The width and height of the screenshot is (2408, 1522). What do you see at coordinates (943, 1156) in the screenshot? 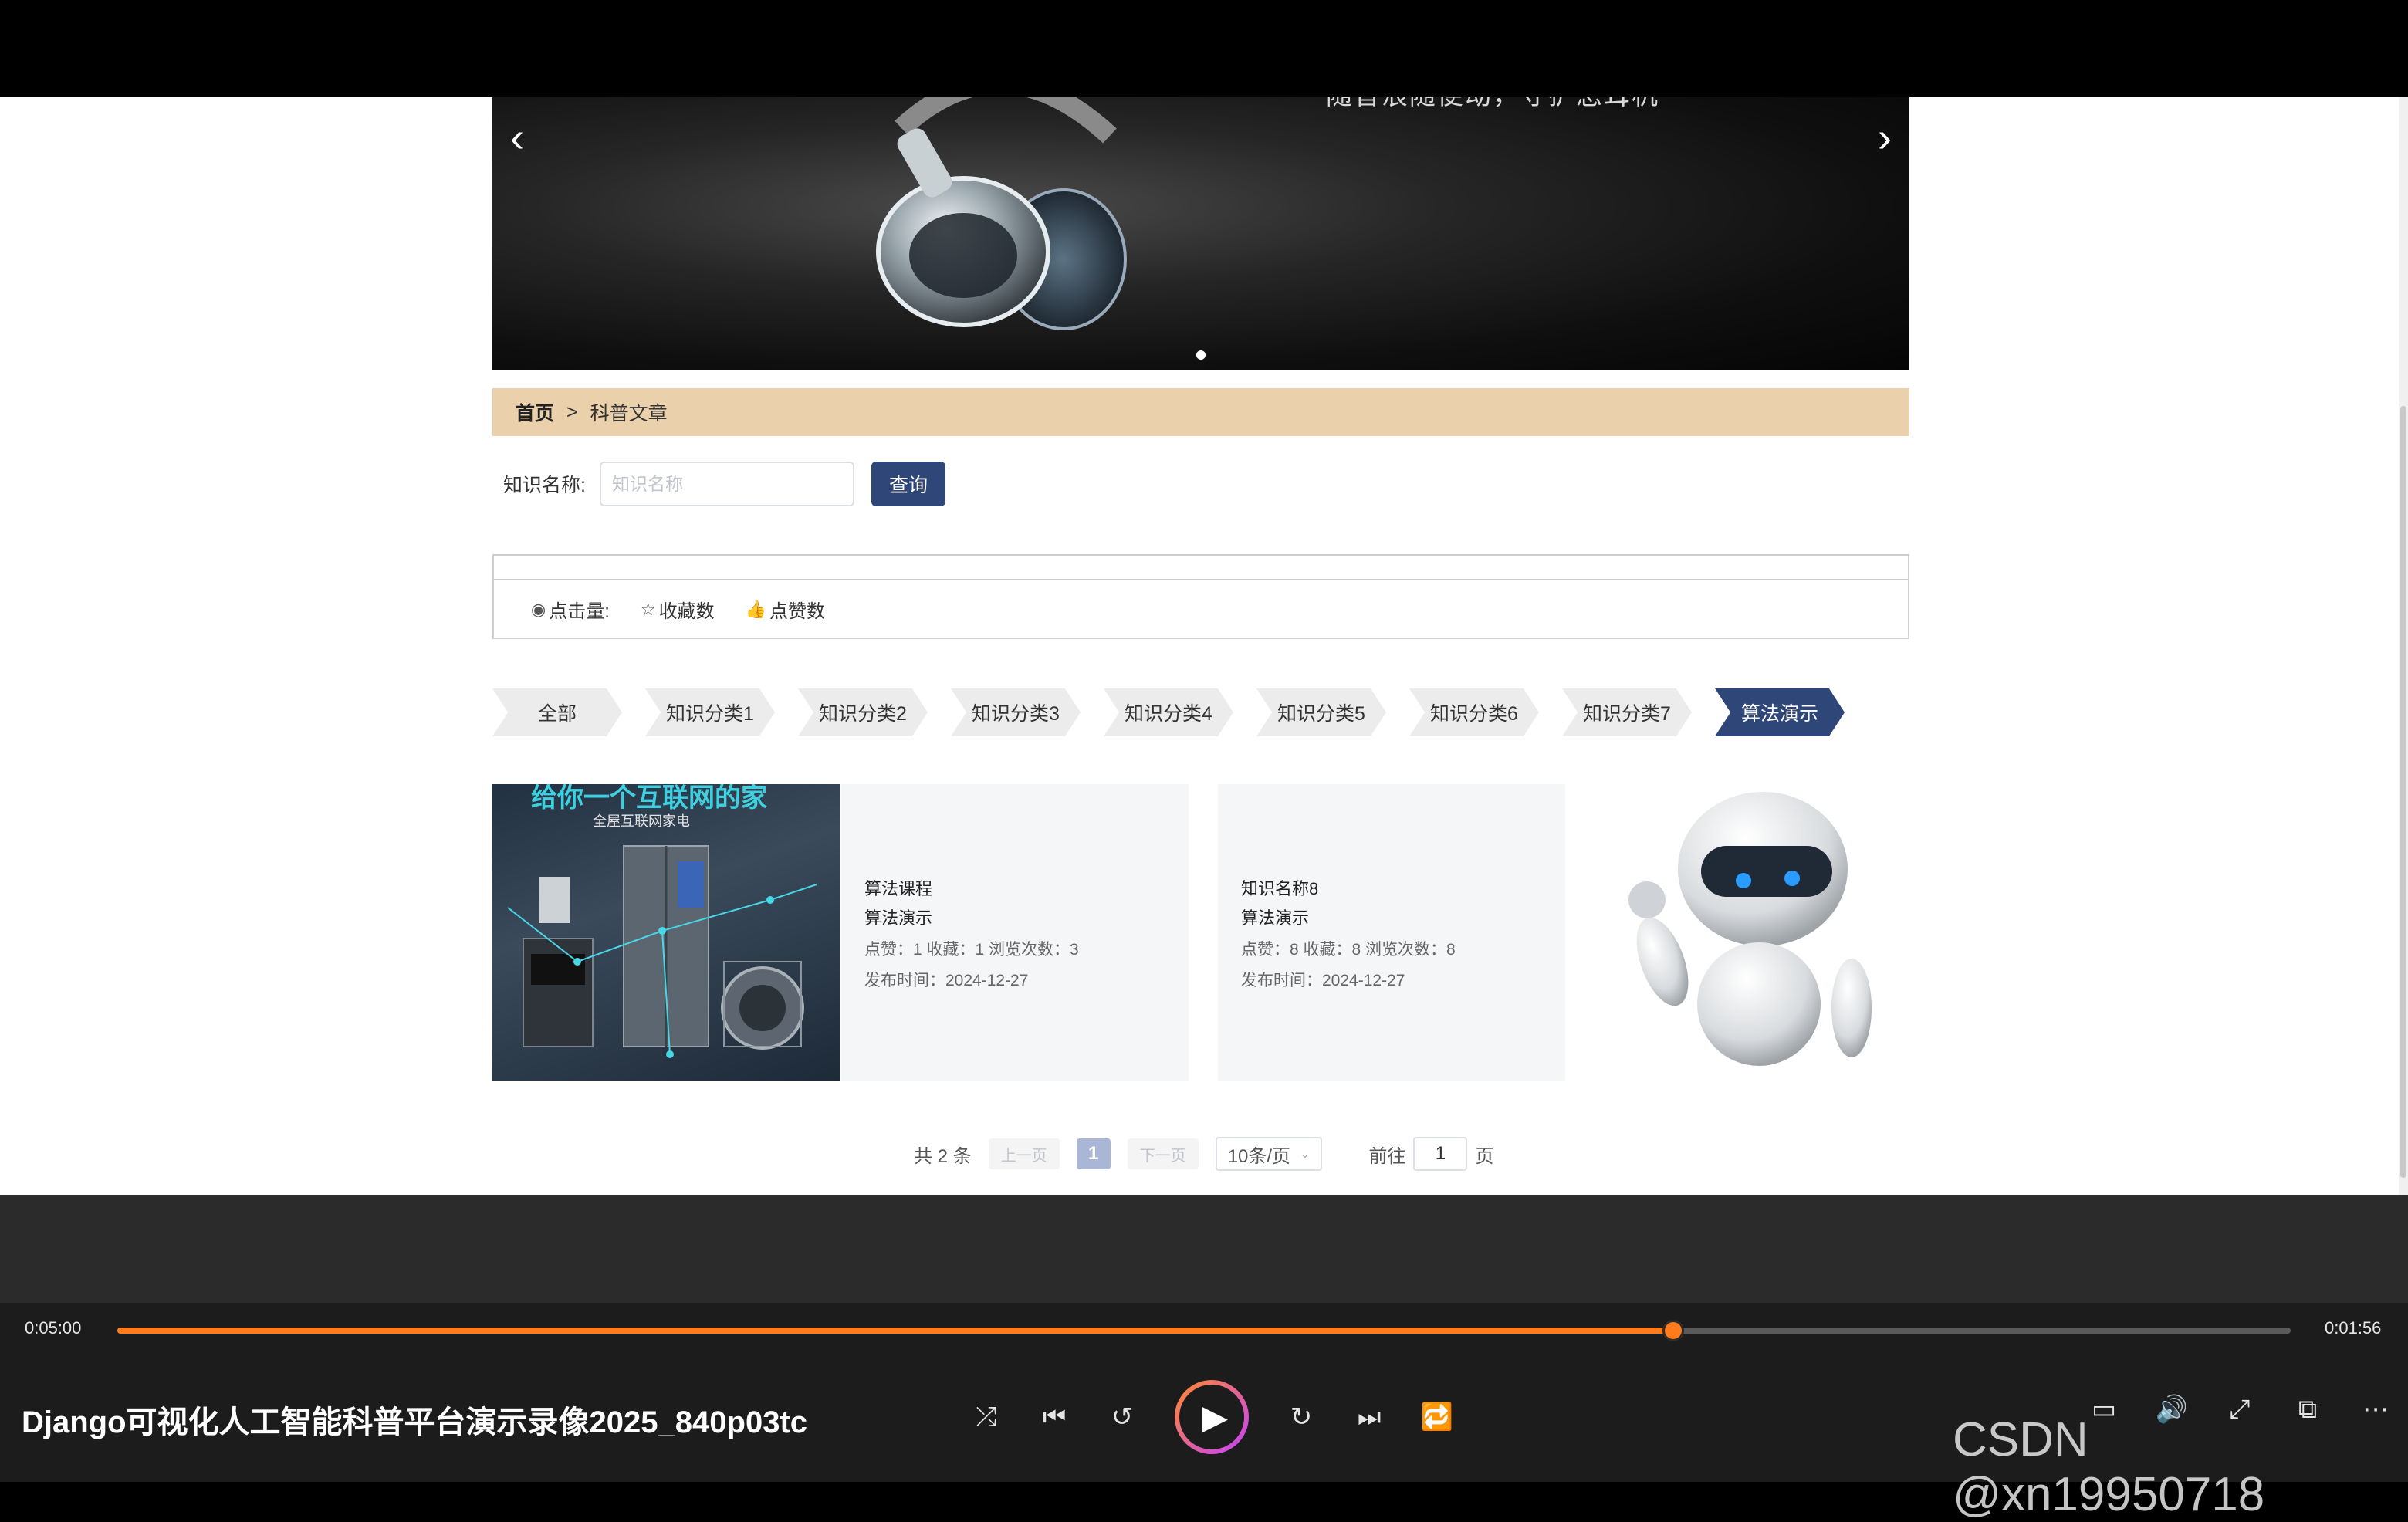
I see `pagination-total: 共 2 条` at bounding box center [943, 1156].